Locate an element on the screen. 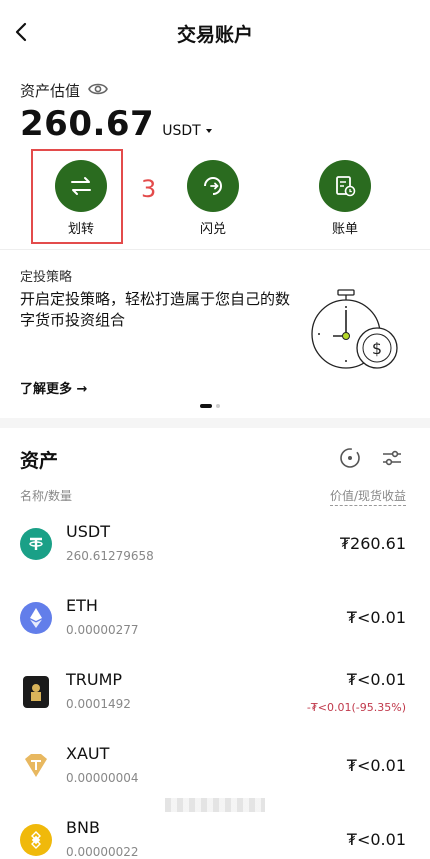  carousel-indicator is located at coordinates (210, 406).